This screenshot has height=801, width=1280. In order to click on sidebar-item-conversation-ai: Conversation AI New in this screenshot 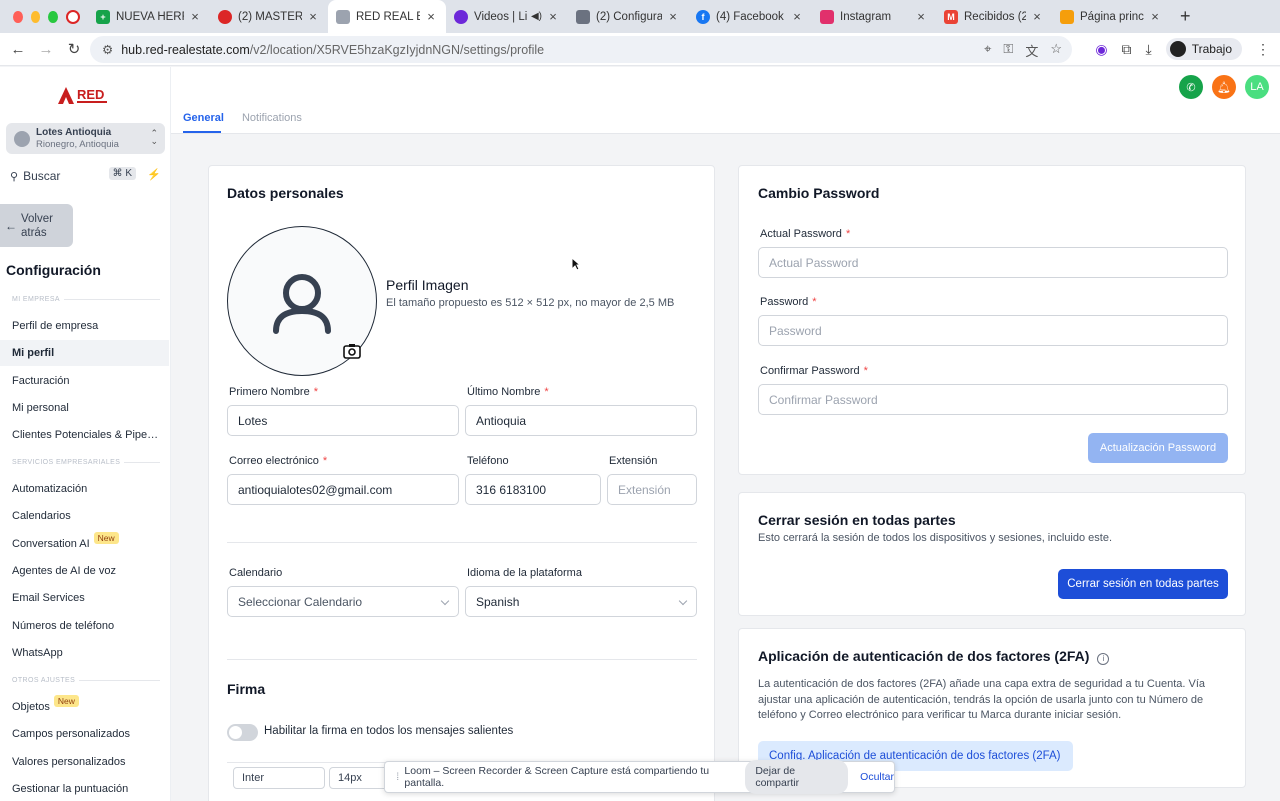, I will do `click(84, 544)`.